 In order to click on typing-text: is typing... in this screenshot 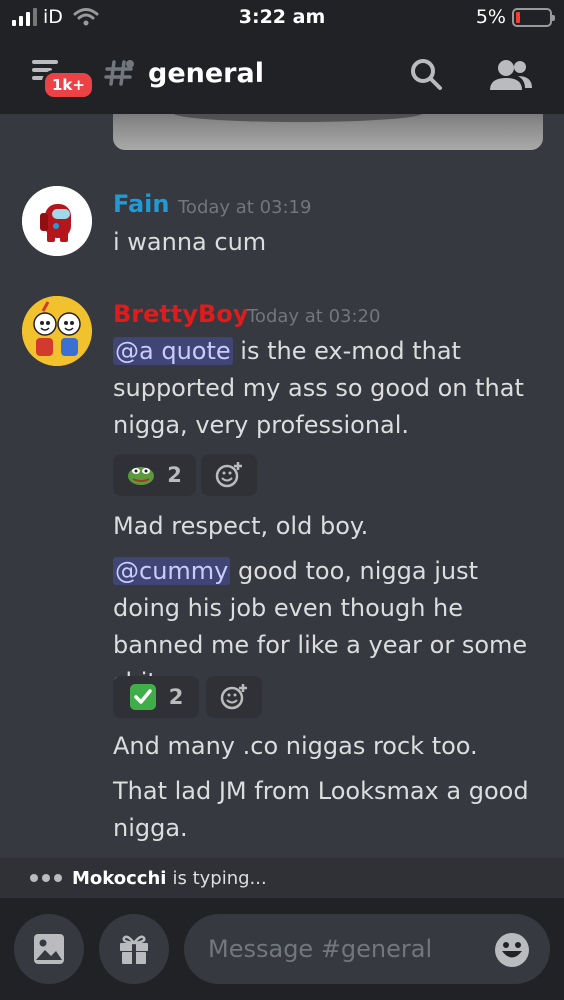, I will do `click(219, 878)`.